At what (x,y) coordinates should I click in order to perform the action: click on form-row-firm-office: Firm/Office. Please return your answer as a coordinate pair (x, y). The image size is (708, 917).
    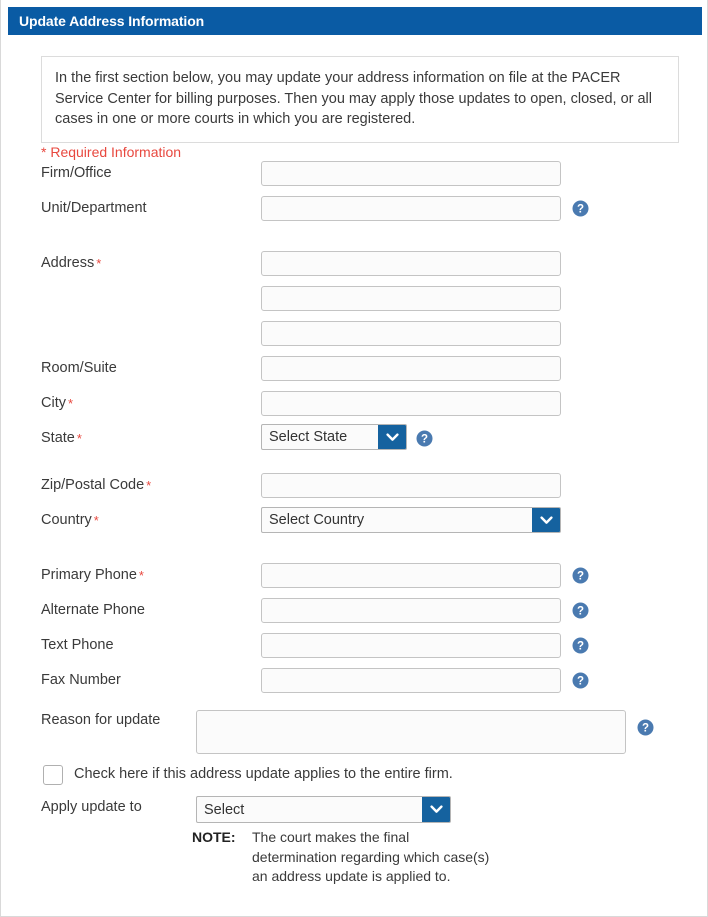
    Looking at the image, I should click on (354, 179).